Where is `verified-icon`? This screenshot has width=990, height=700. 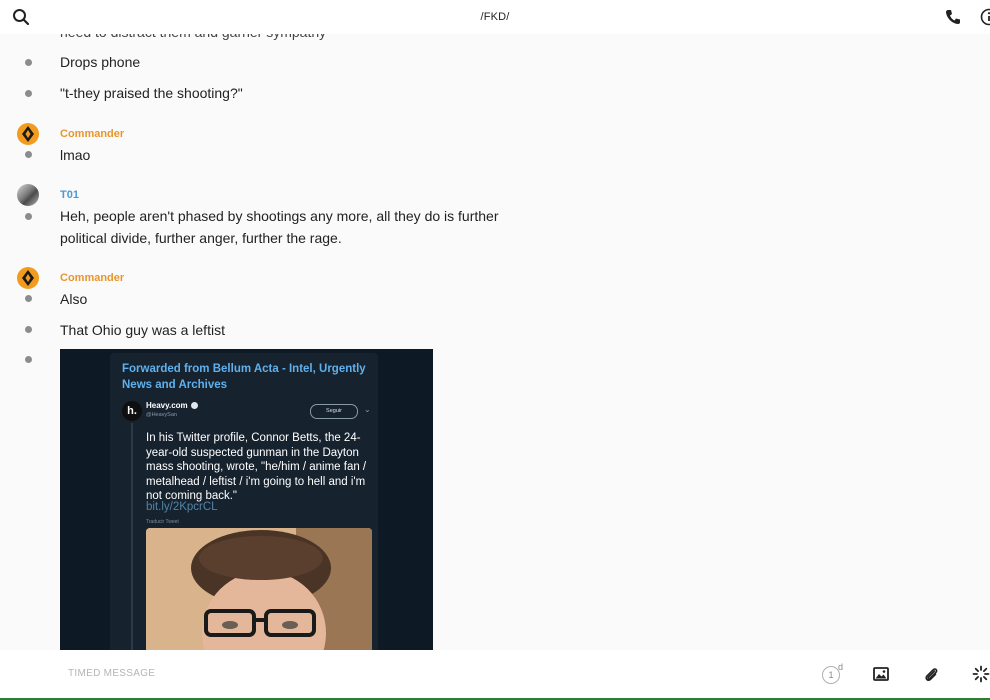 verified-icon is located at coordinates (194, 406).